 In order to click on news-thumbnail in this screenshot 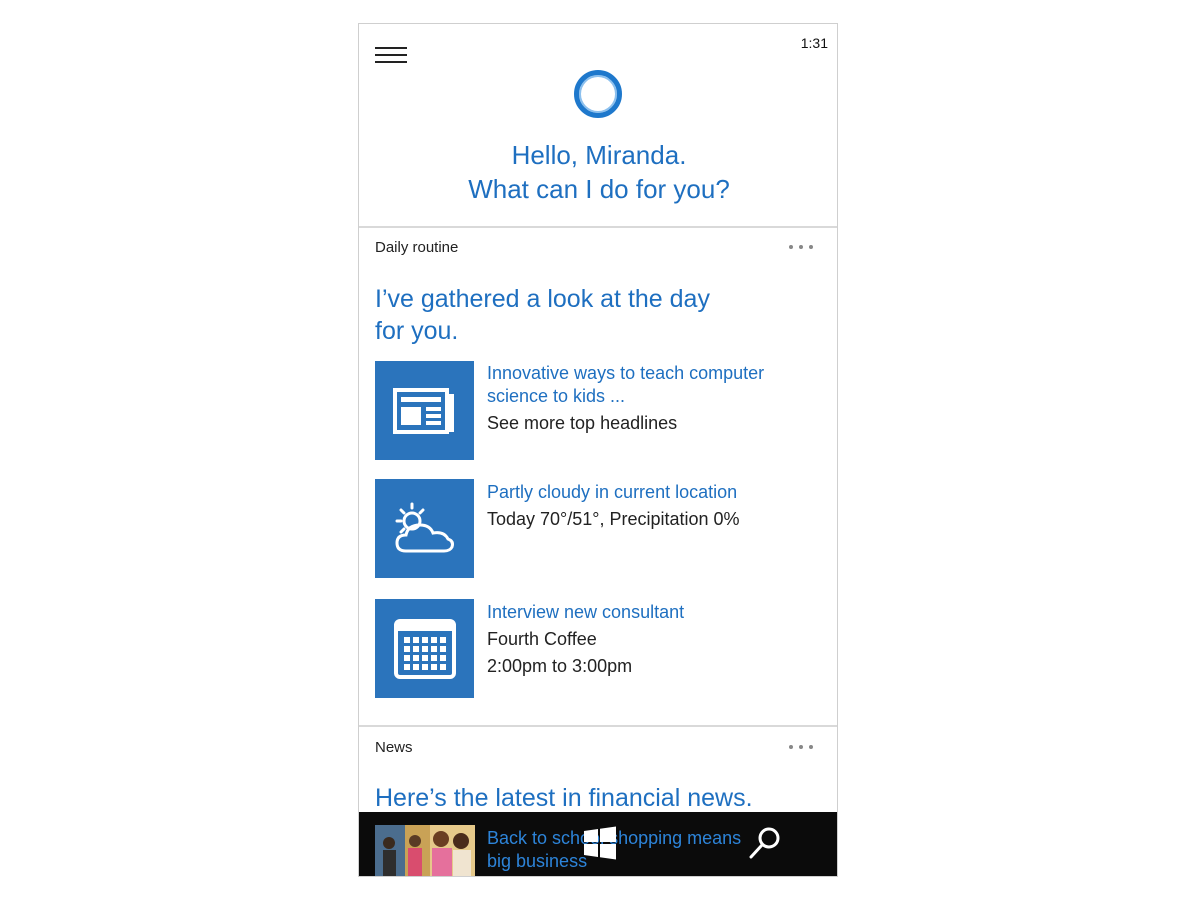, I will do `click(425, 850)`.